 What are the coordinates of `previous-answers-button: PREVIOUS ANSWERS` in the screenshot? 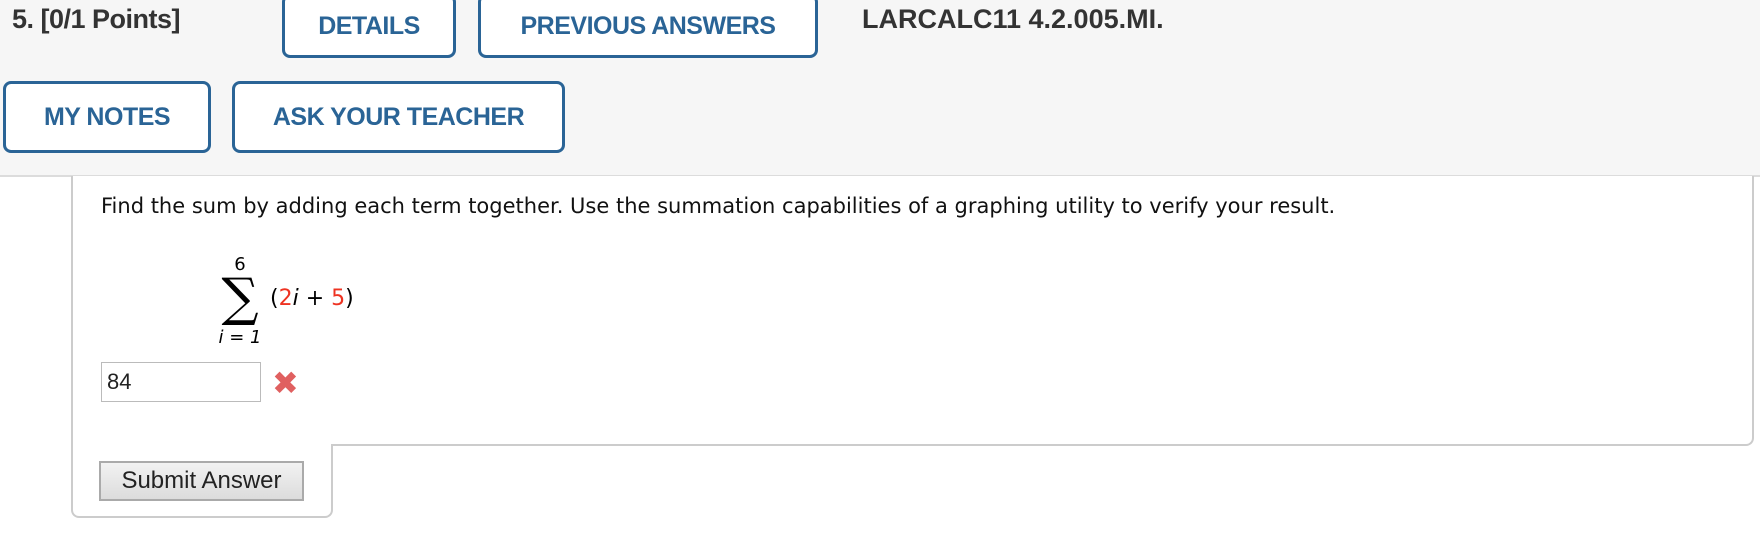 It's located at (648, 29).